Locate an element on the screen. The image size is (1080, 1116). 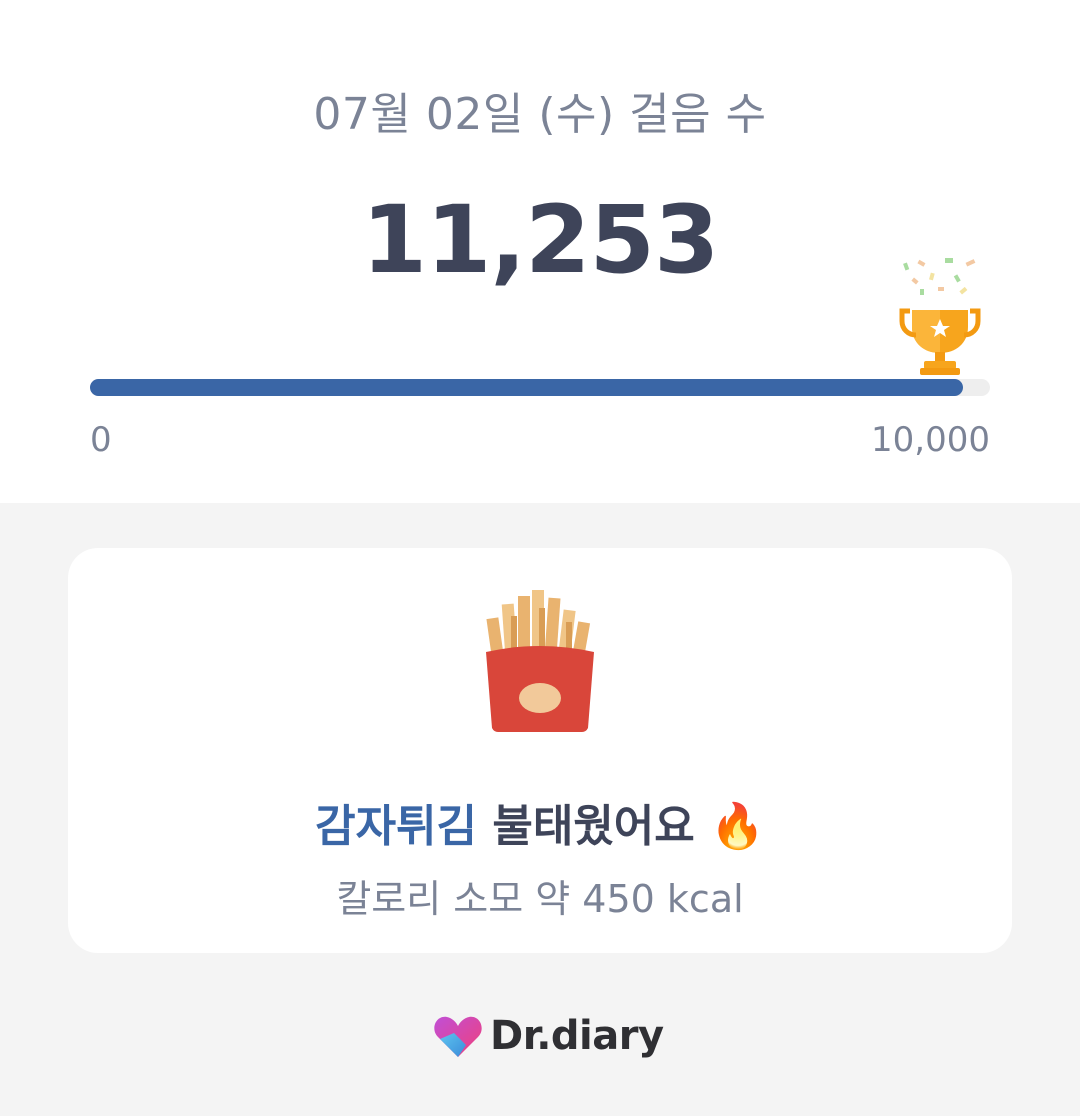
burn-message: 감자튀김 불태웠어요 🔥 is located at coordinates (540, 822).